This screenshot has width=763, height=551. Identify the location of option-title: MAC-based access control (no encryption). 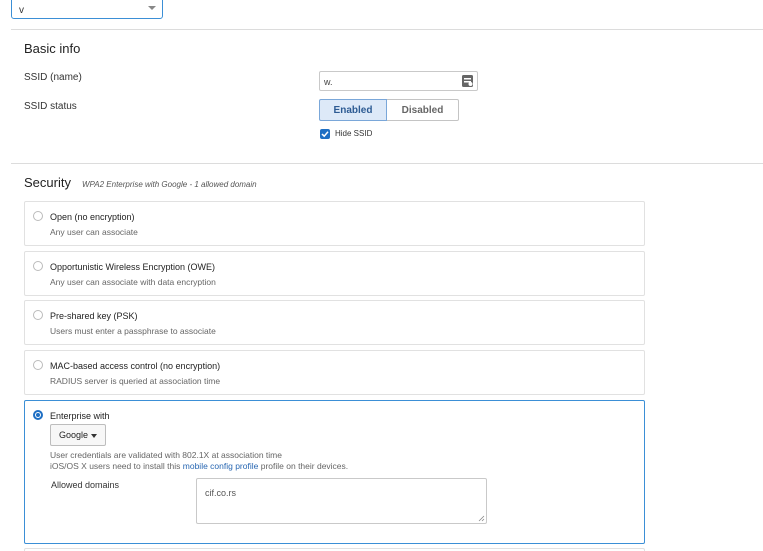
(135, 366).